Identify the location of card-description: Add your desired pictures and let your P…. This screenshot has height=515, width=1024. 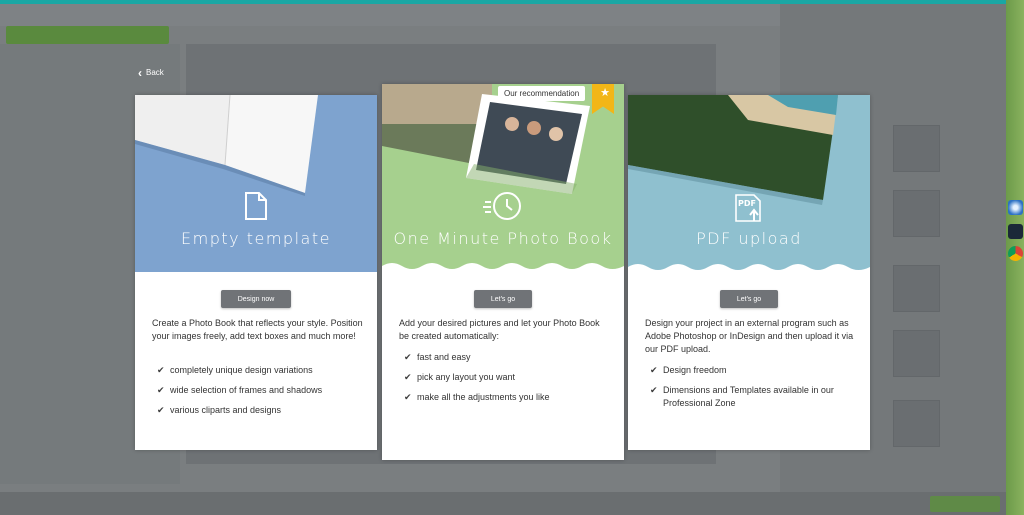
(499, 329).